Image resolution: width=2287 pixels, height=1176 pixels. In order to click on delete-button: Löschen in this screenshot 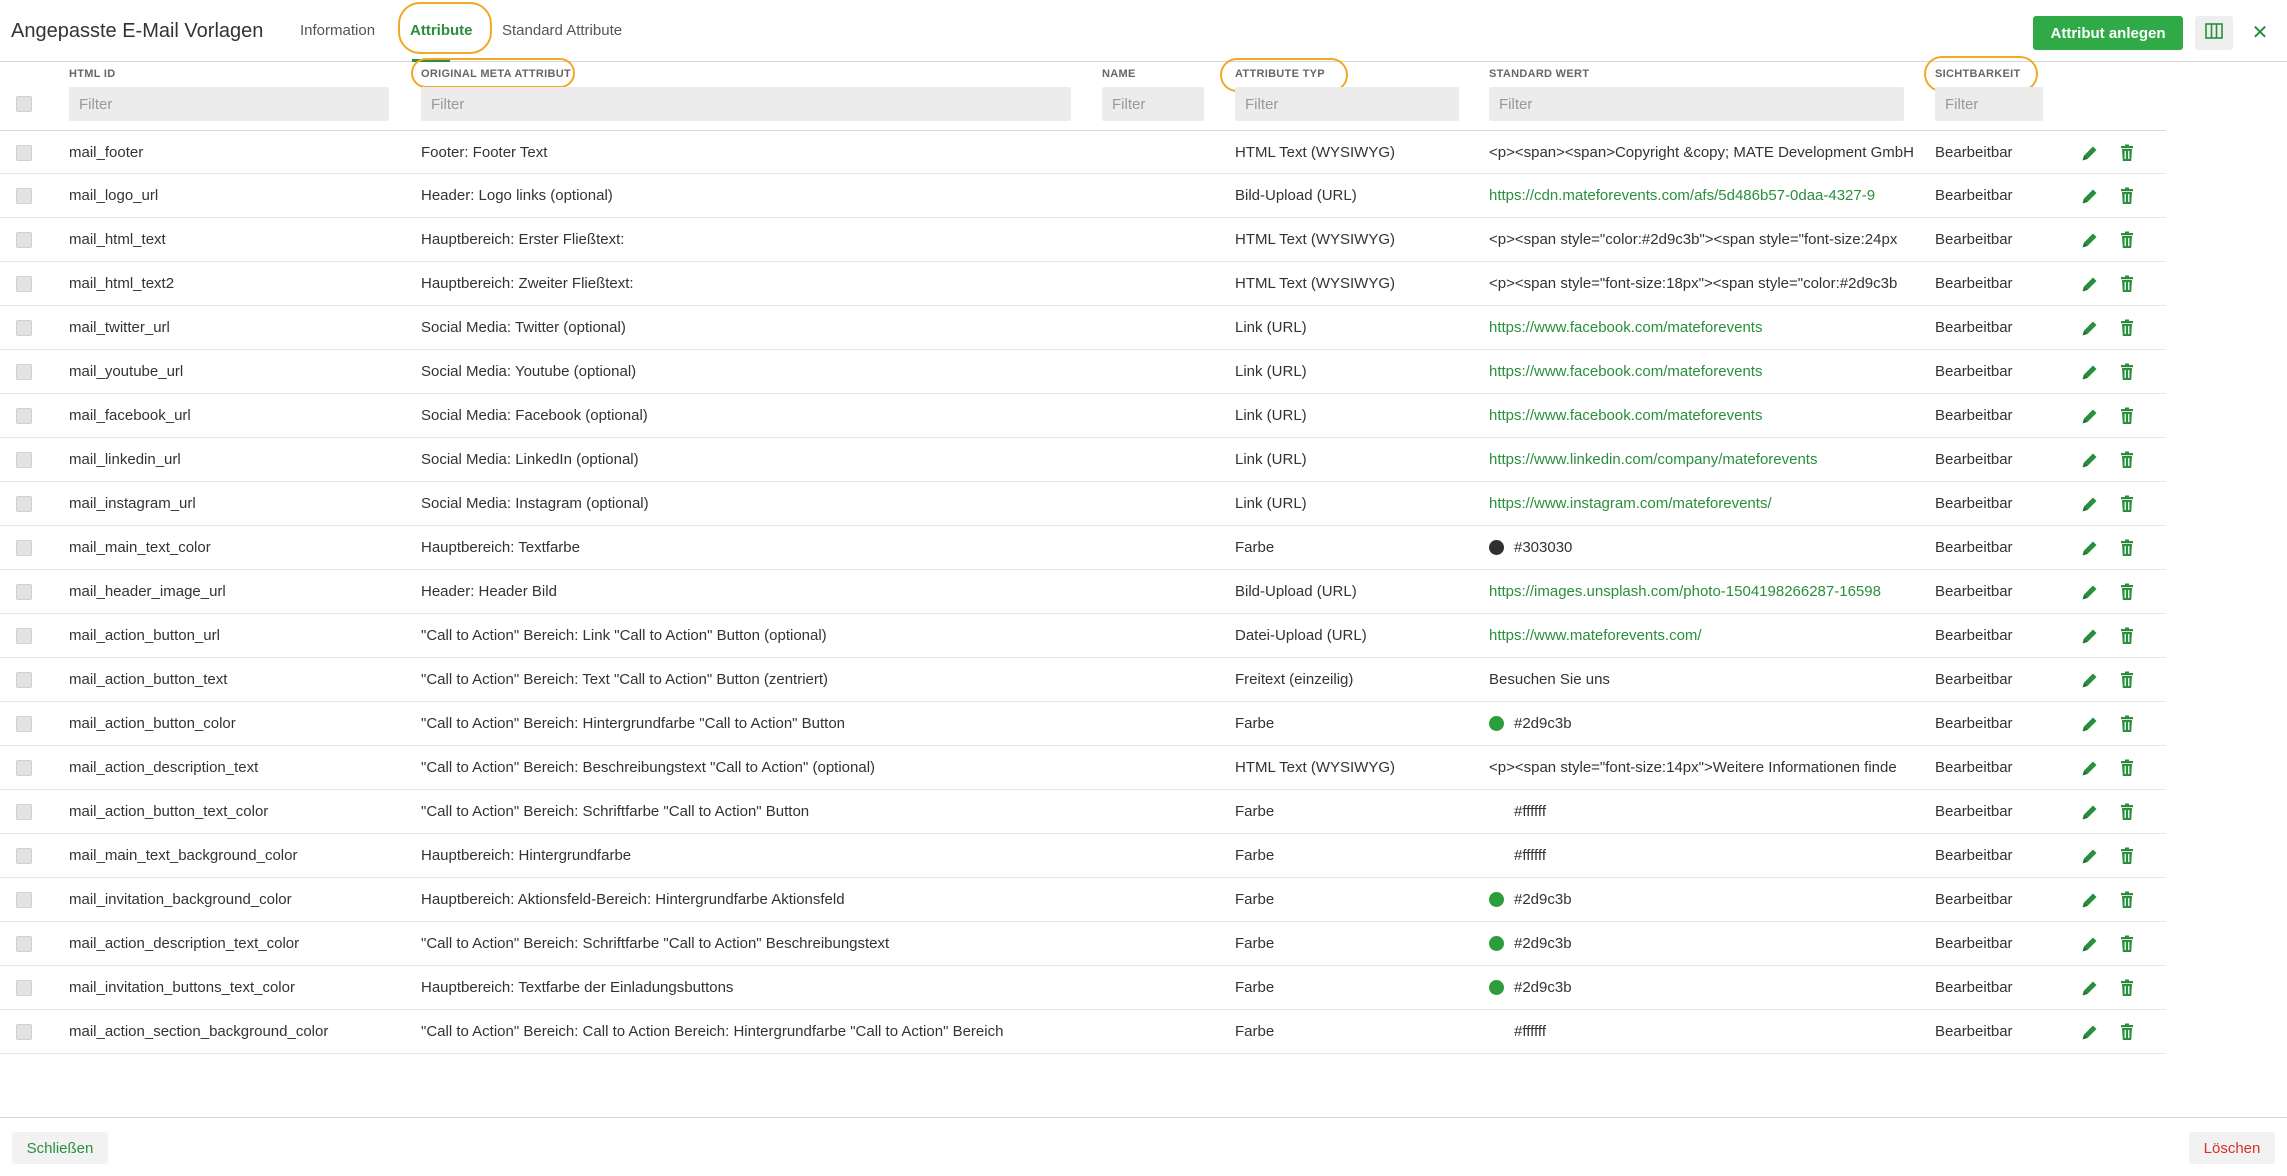, I will do `click(2232, 1148)`.